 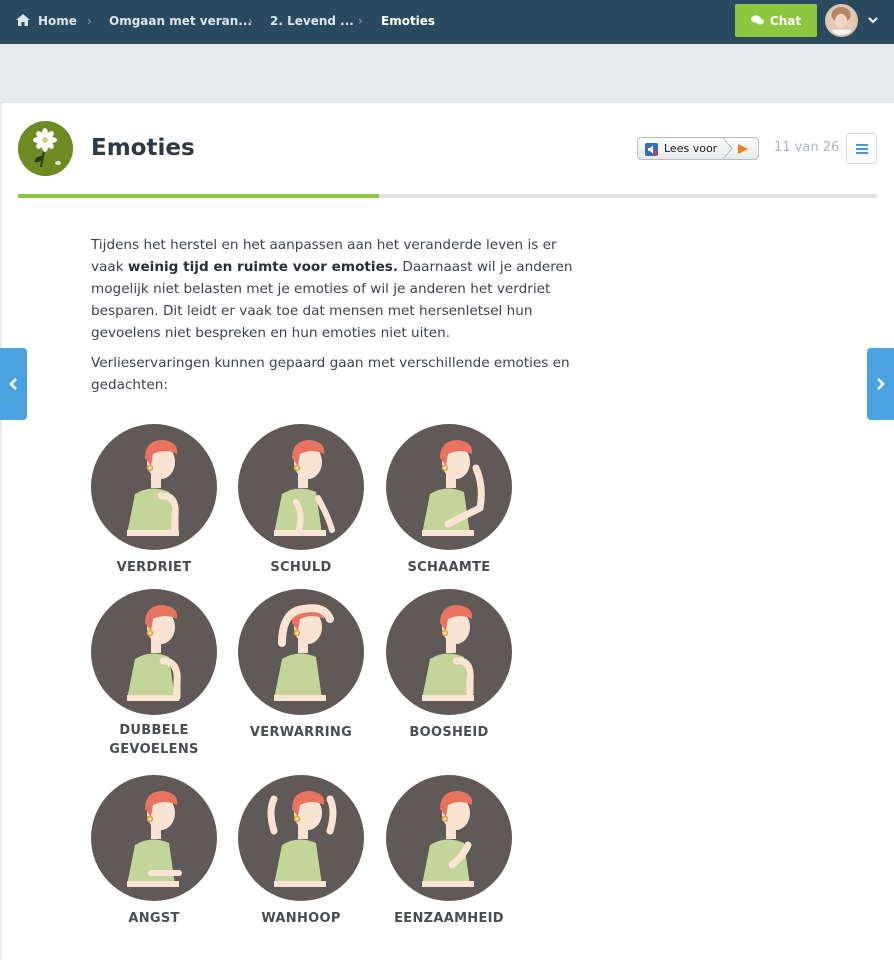 I want to click on read-aloud-button: Lees voor, so click(x=698, y=148).